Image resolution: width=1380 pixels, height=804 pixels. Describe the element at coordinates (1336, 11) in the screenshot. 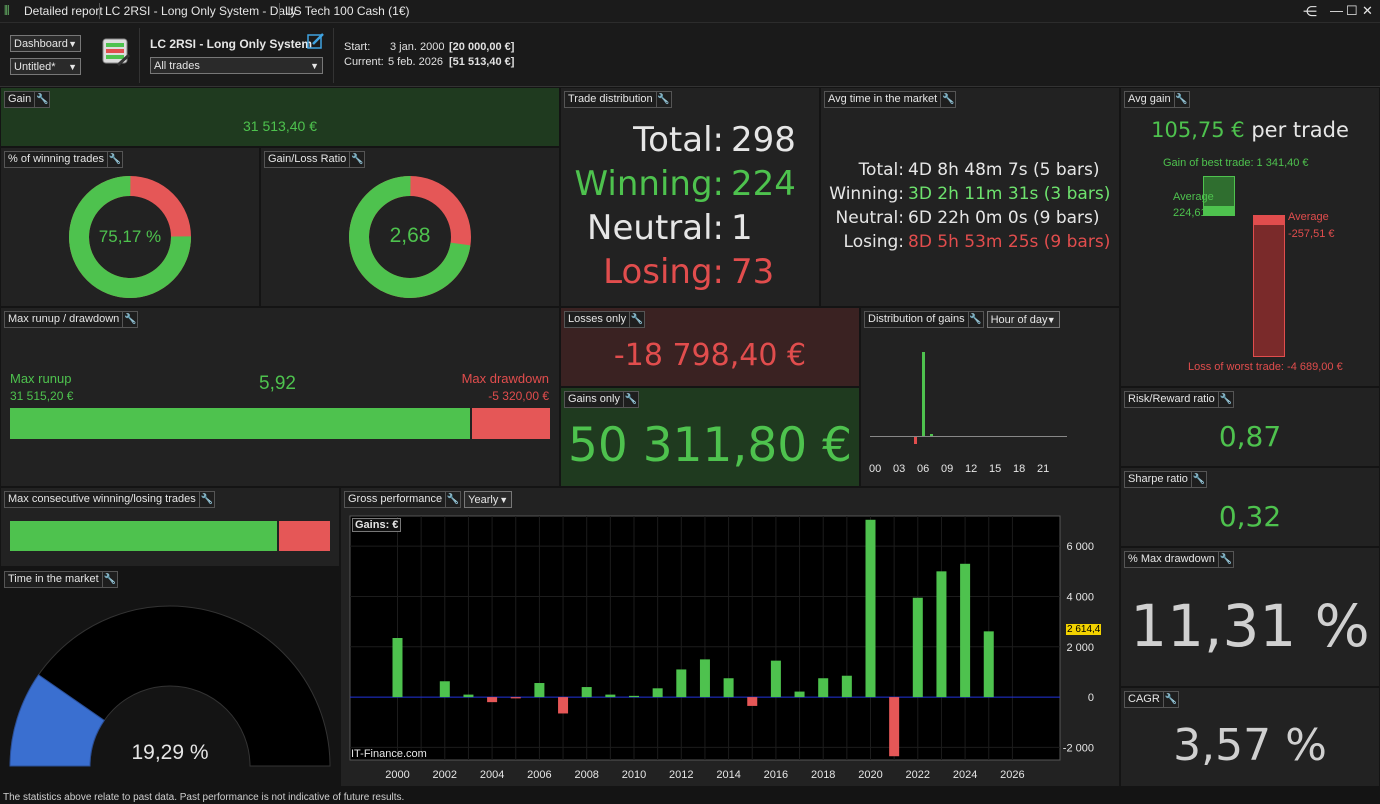

I see `minimize-icon: —` at that location.